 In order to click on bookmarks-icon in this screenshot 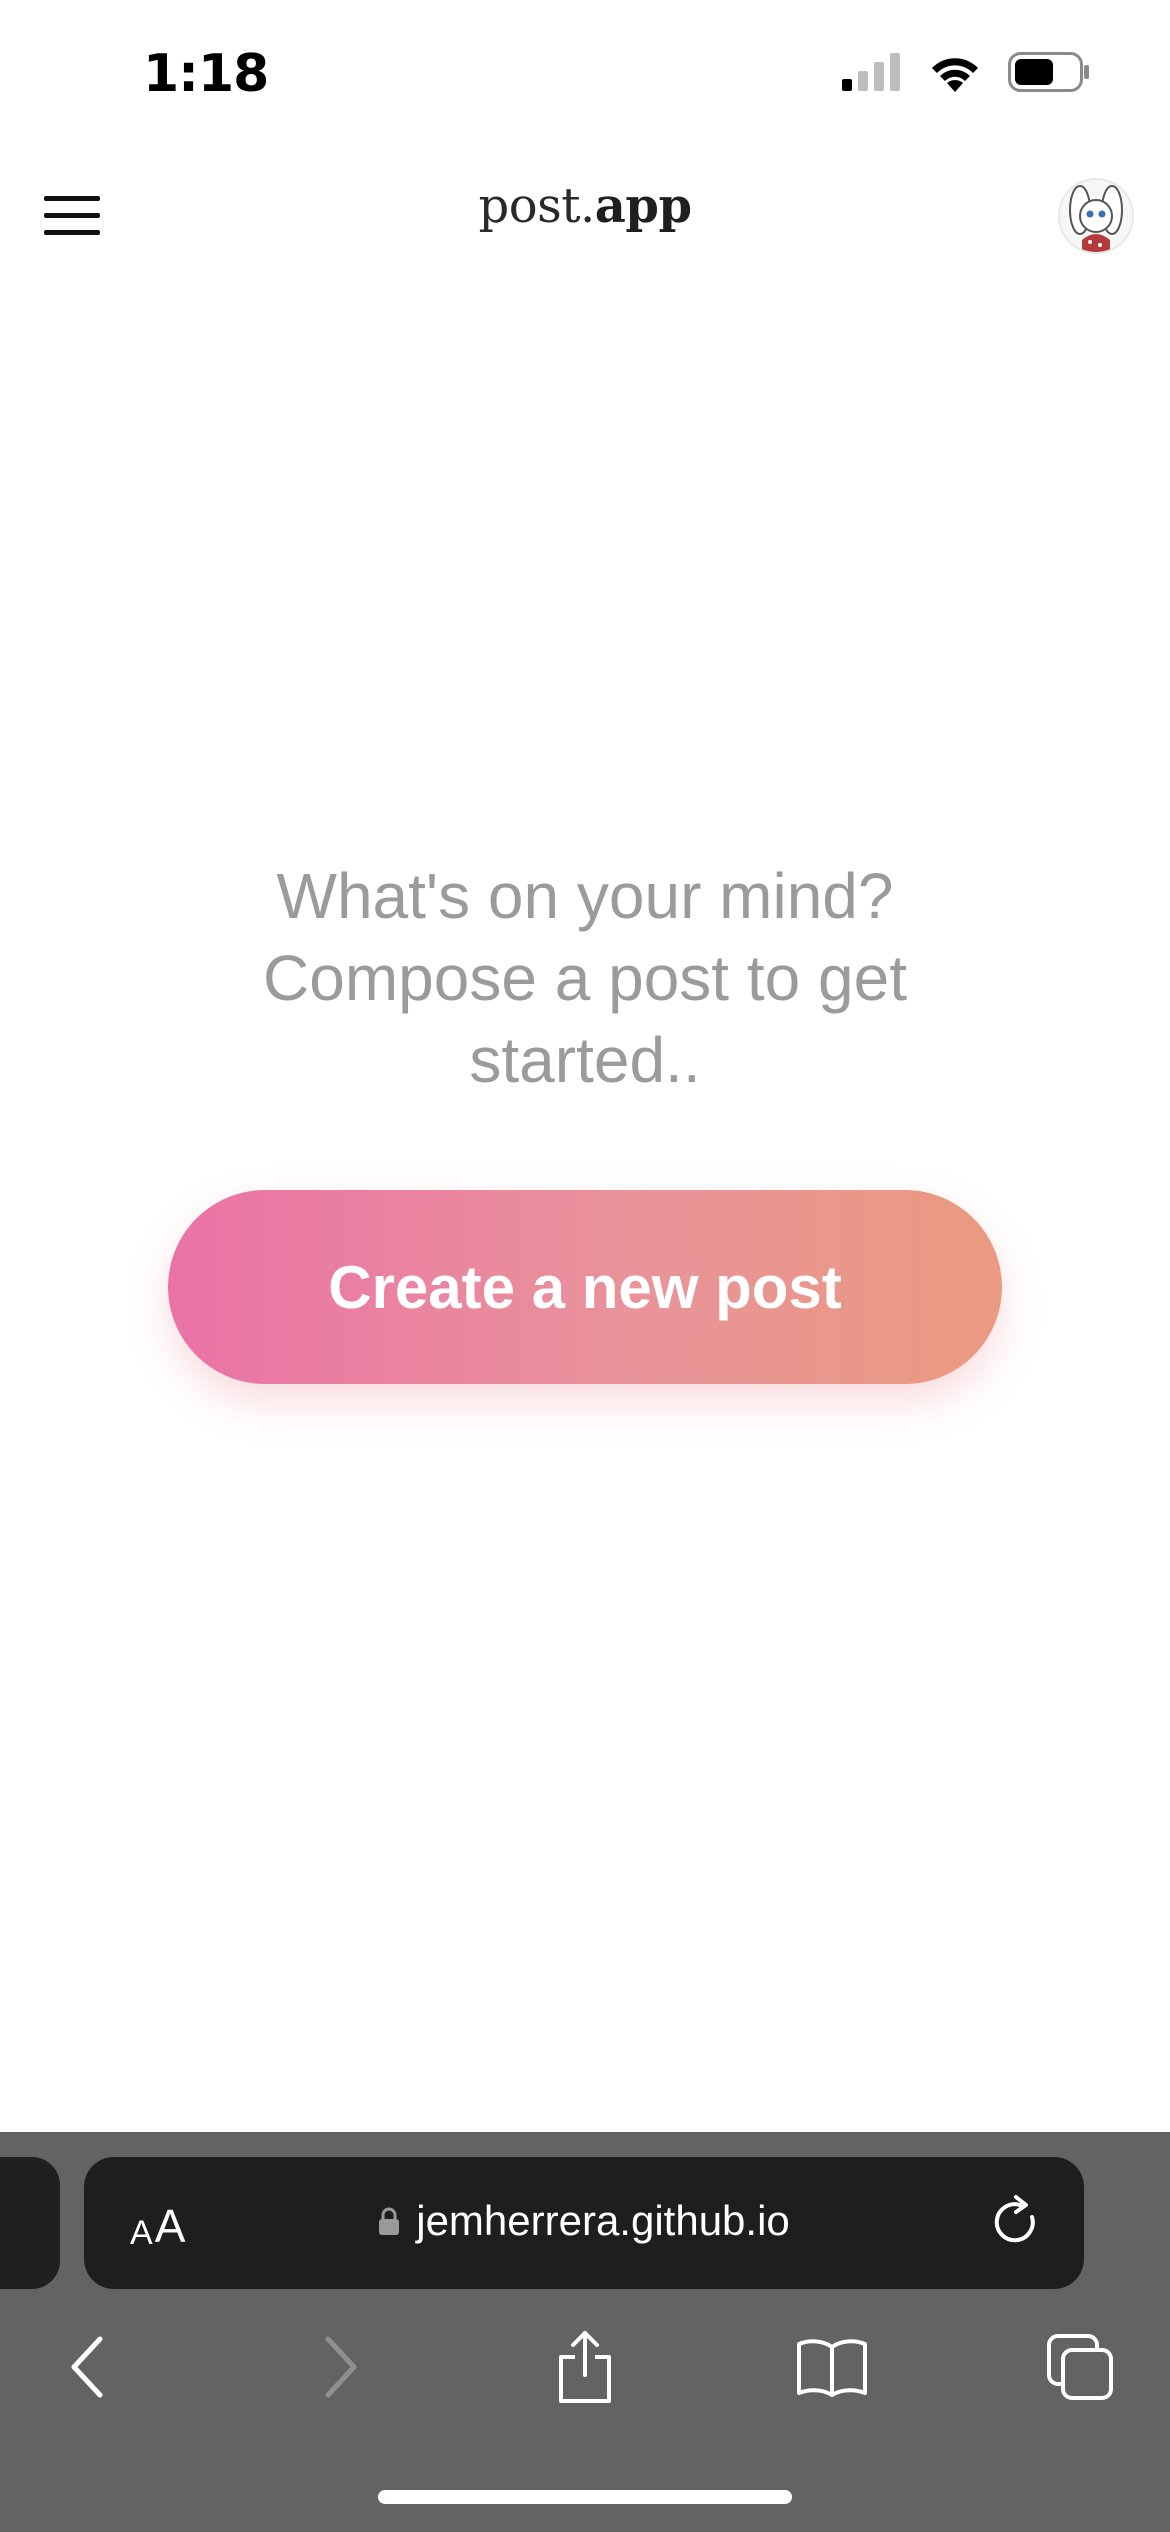, I will do `click(832, 2368)`.